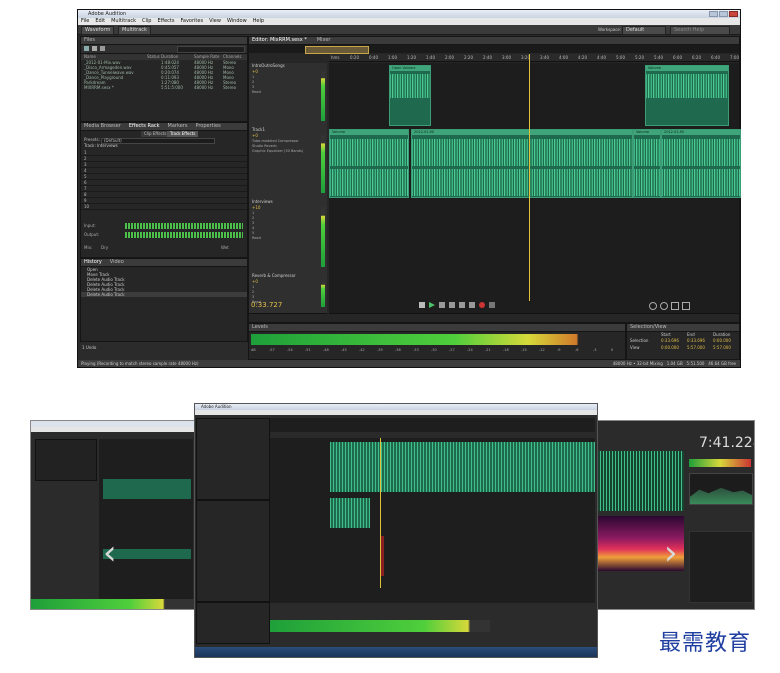 This screenshot has width=780, height=673. I want to click on clip-label: Volume, so click(687, 68).